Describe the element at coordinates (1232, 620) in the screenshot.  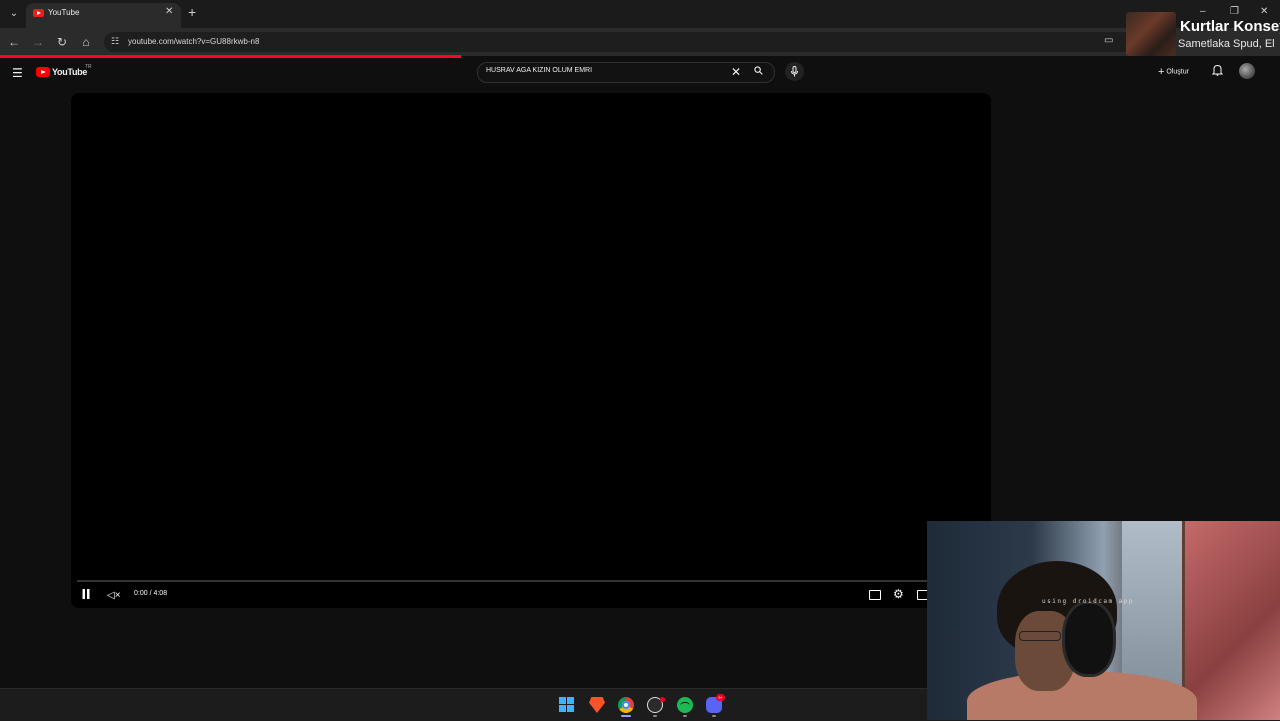
I see `webcam-background-wall` at that location.